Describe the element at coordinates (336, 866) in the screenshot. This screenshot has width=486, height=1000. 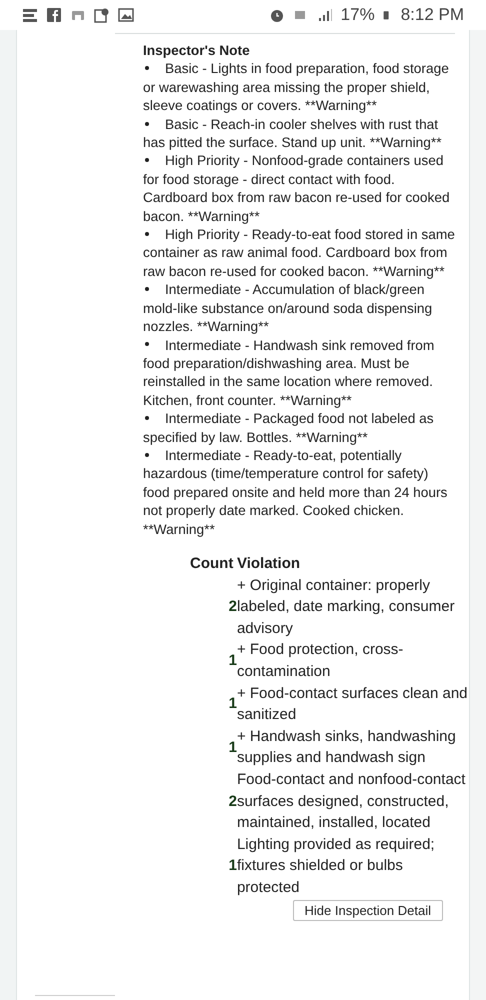
I see `violation-cell-text: Lighting provided as required; fixtures shielded or bulbs protected` at that location.